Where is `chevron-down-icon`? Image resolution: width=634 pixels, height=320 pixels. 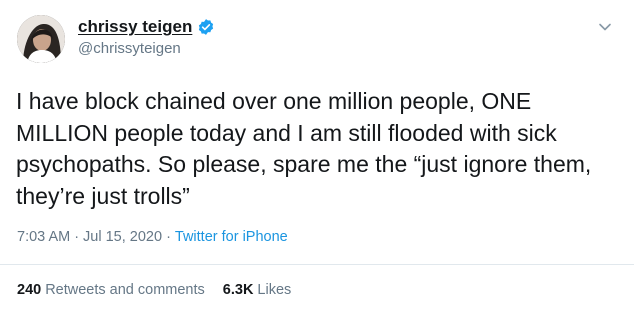 chevron-down-icon is located at coordinates (605, 27).